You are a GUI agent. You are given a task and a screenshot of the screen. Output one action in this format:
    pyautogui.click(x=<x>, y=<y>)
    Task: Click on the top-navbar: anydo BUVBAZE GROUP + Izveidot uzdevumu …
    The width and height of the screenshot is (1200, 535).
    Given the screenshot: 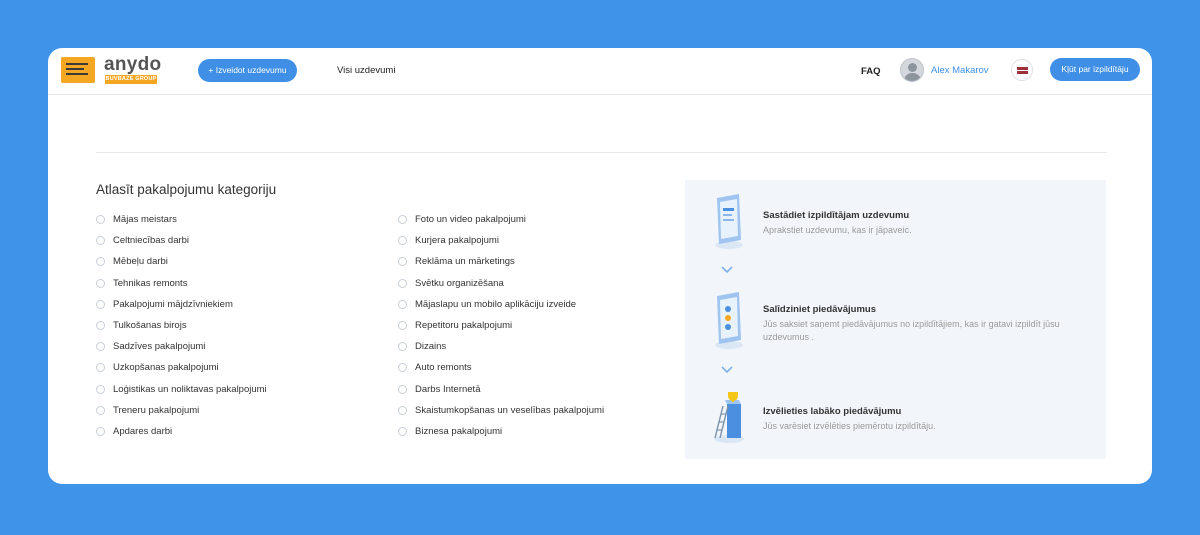 What is the action you would take?
    pyautogui.click(x=600, y=71)
    